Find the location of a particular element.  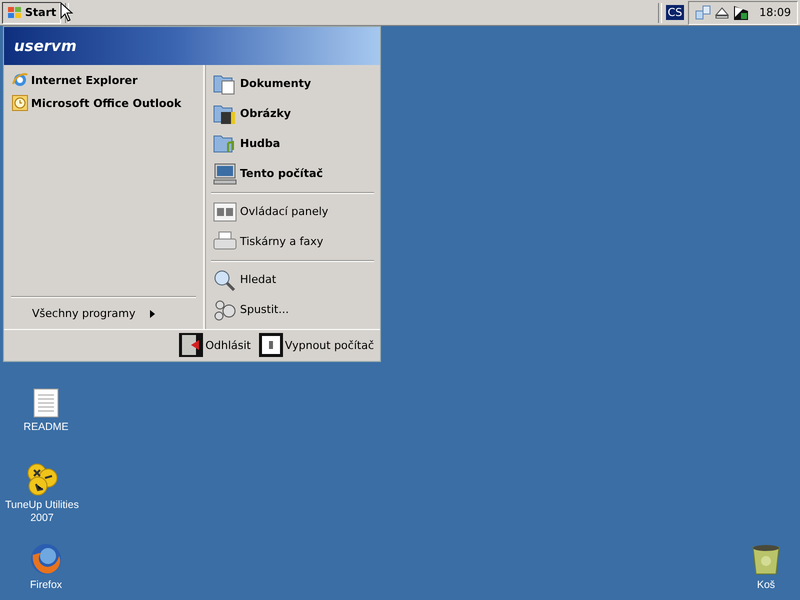

footer-button: Vypnout počítač is located at coordinates (316, 345).